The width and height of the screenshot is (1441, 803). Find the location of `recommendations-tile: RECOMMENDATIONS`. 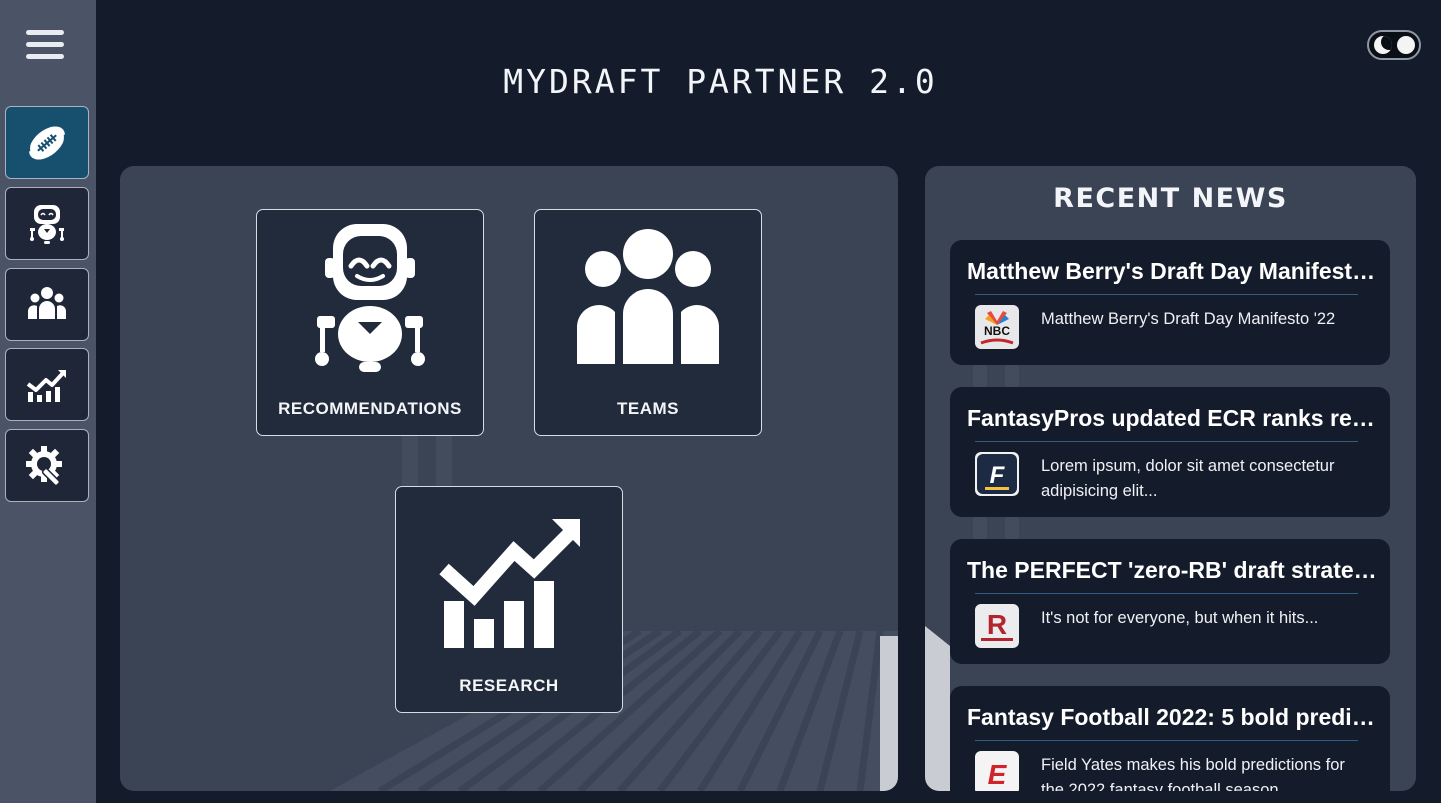

recommendations-tile: RECOMMENDATIONS is located at coordinates (370, 322).